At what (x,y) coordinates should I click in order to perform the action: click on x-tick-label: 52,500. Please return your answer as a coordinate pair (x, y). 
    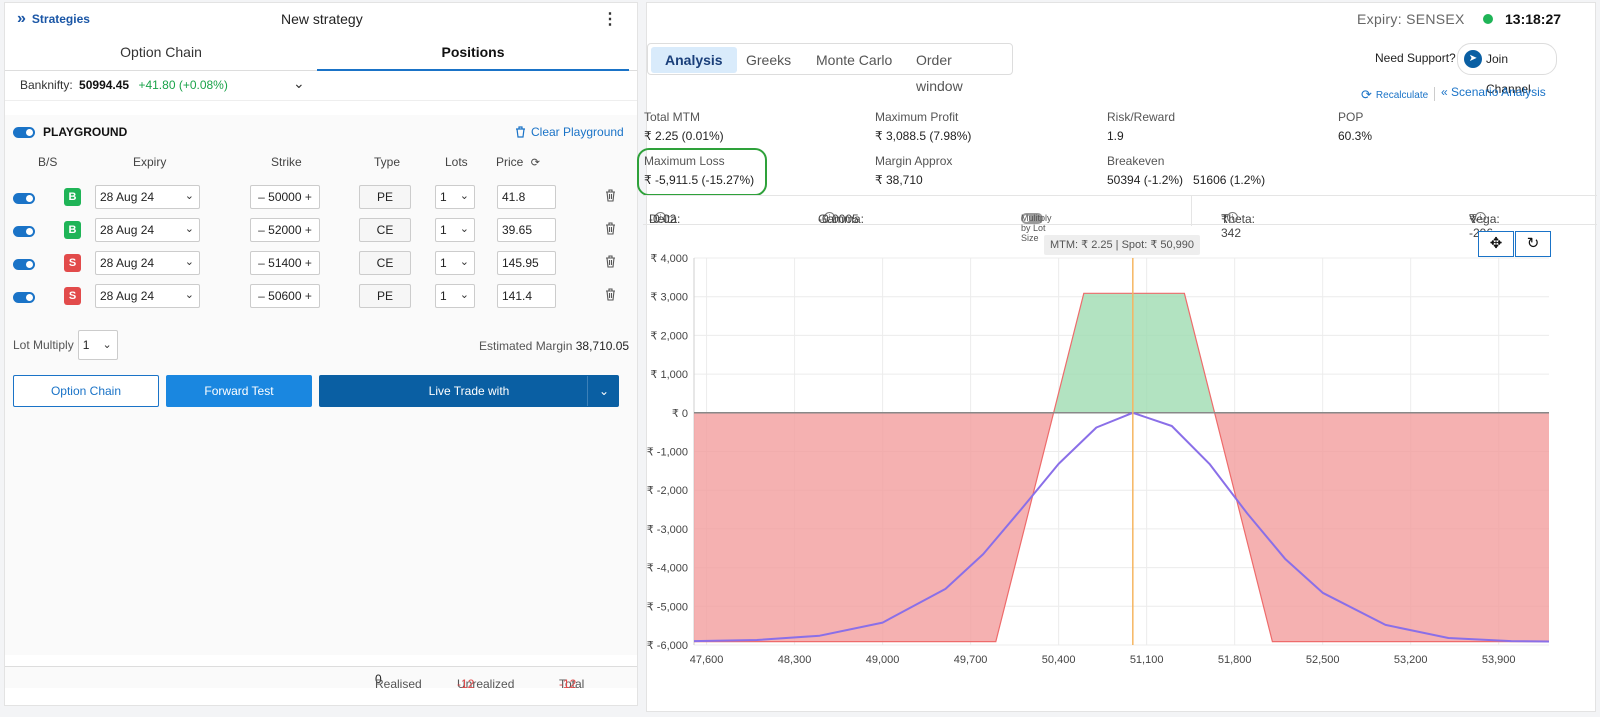
    Looking at the image, I should click on (1323, 660).